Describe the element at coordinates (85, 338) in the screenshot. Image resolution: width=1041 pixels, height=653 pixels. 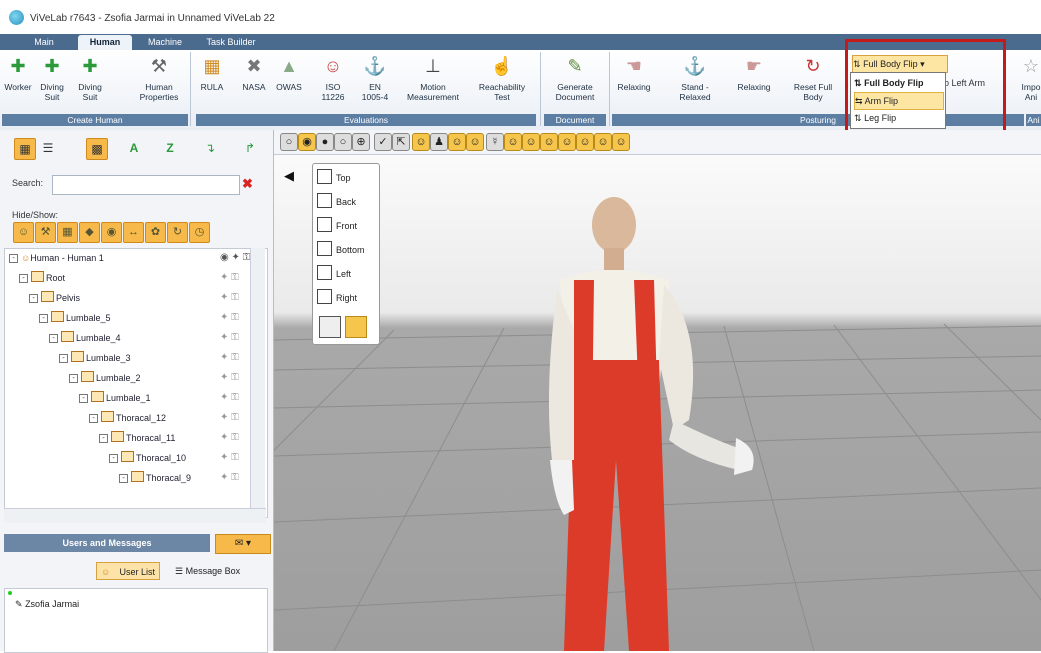
I see `tree-node: - Lumbale_4` at that location.